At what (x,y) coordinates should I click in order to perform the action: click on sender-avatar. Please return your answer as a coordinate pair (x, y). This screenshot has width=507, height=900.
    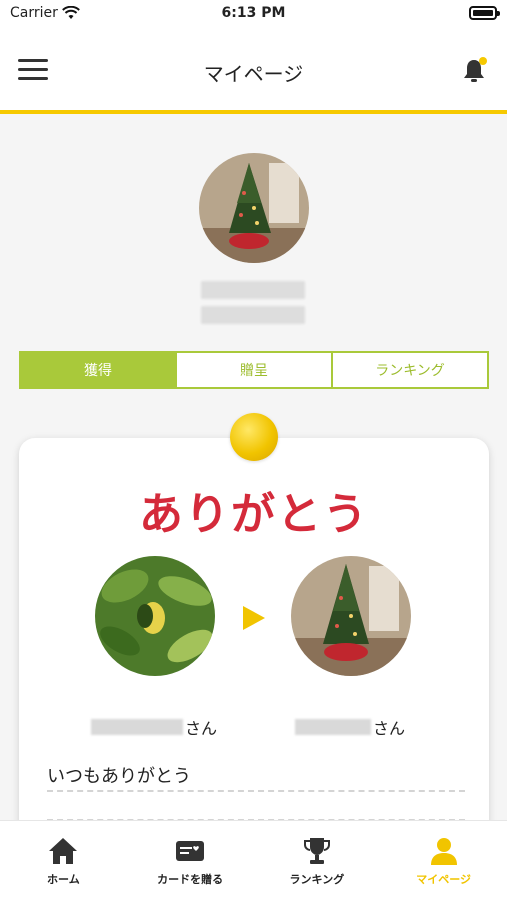
    Looking at the image, I should click on (155, 616).